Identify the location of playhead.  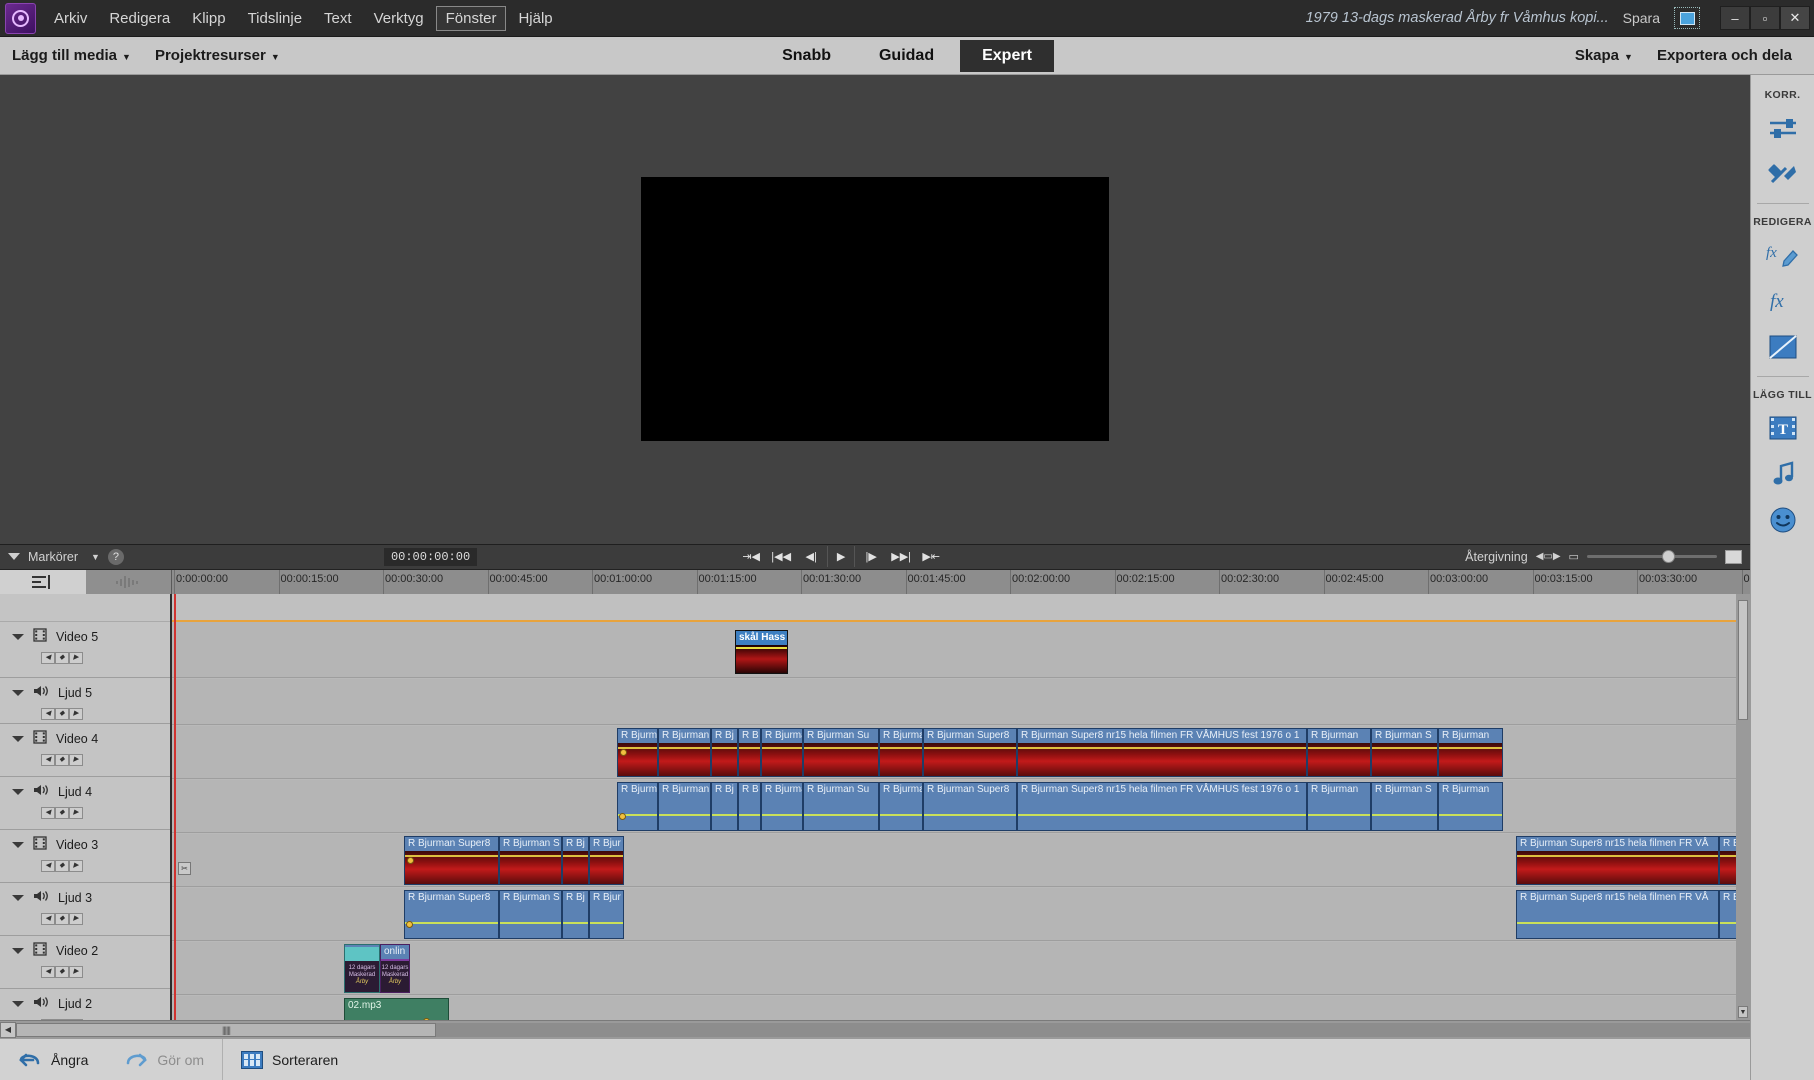
(175, 806).